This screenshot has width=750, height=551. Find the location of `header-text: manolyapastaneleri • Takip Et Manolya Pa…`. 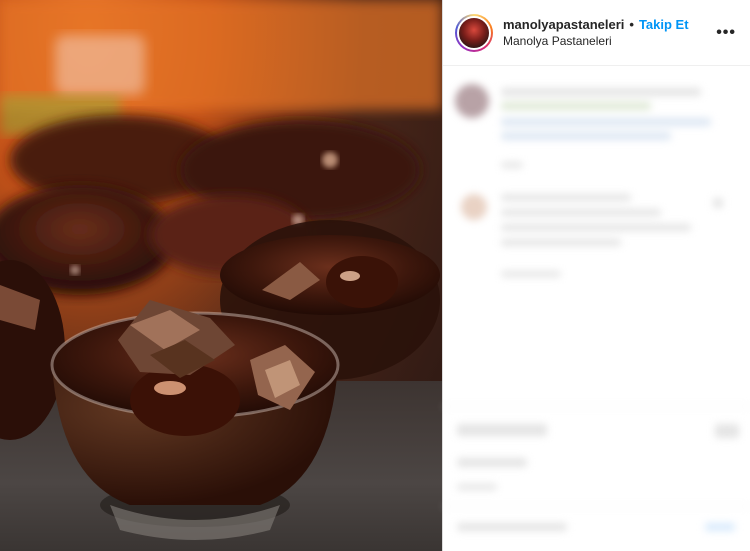

header-text: manolyapastaneleri • Takip Et Manolya Pa… is located at coordinates (609, 33).